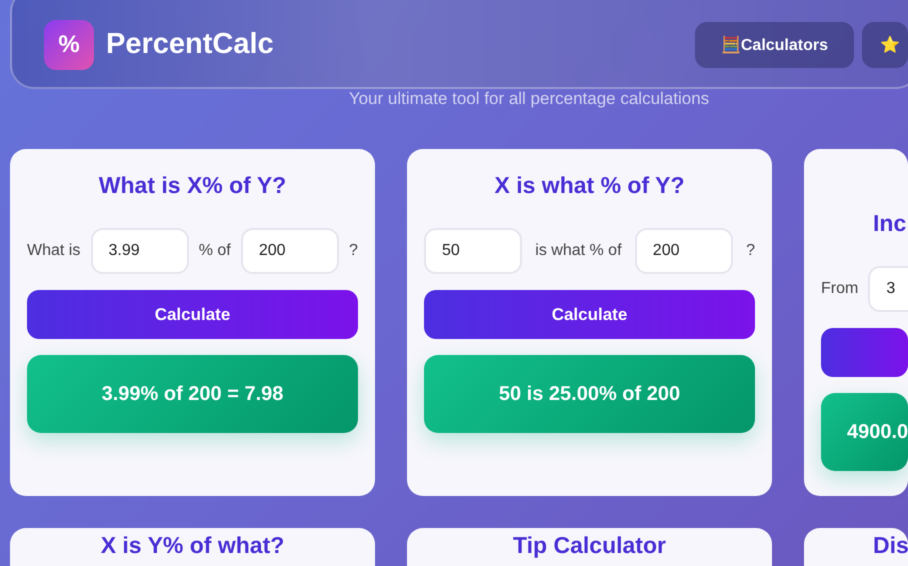 Image resolution: width=908 pixels, height=566 pixels. I want to click on result-panel: 4900.0, so click(864, 432).